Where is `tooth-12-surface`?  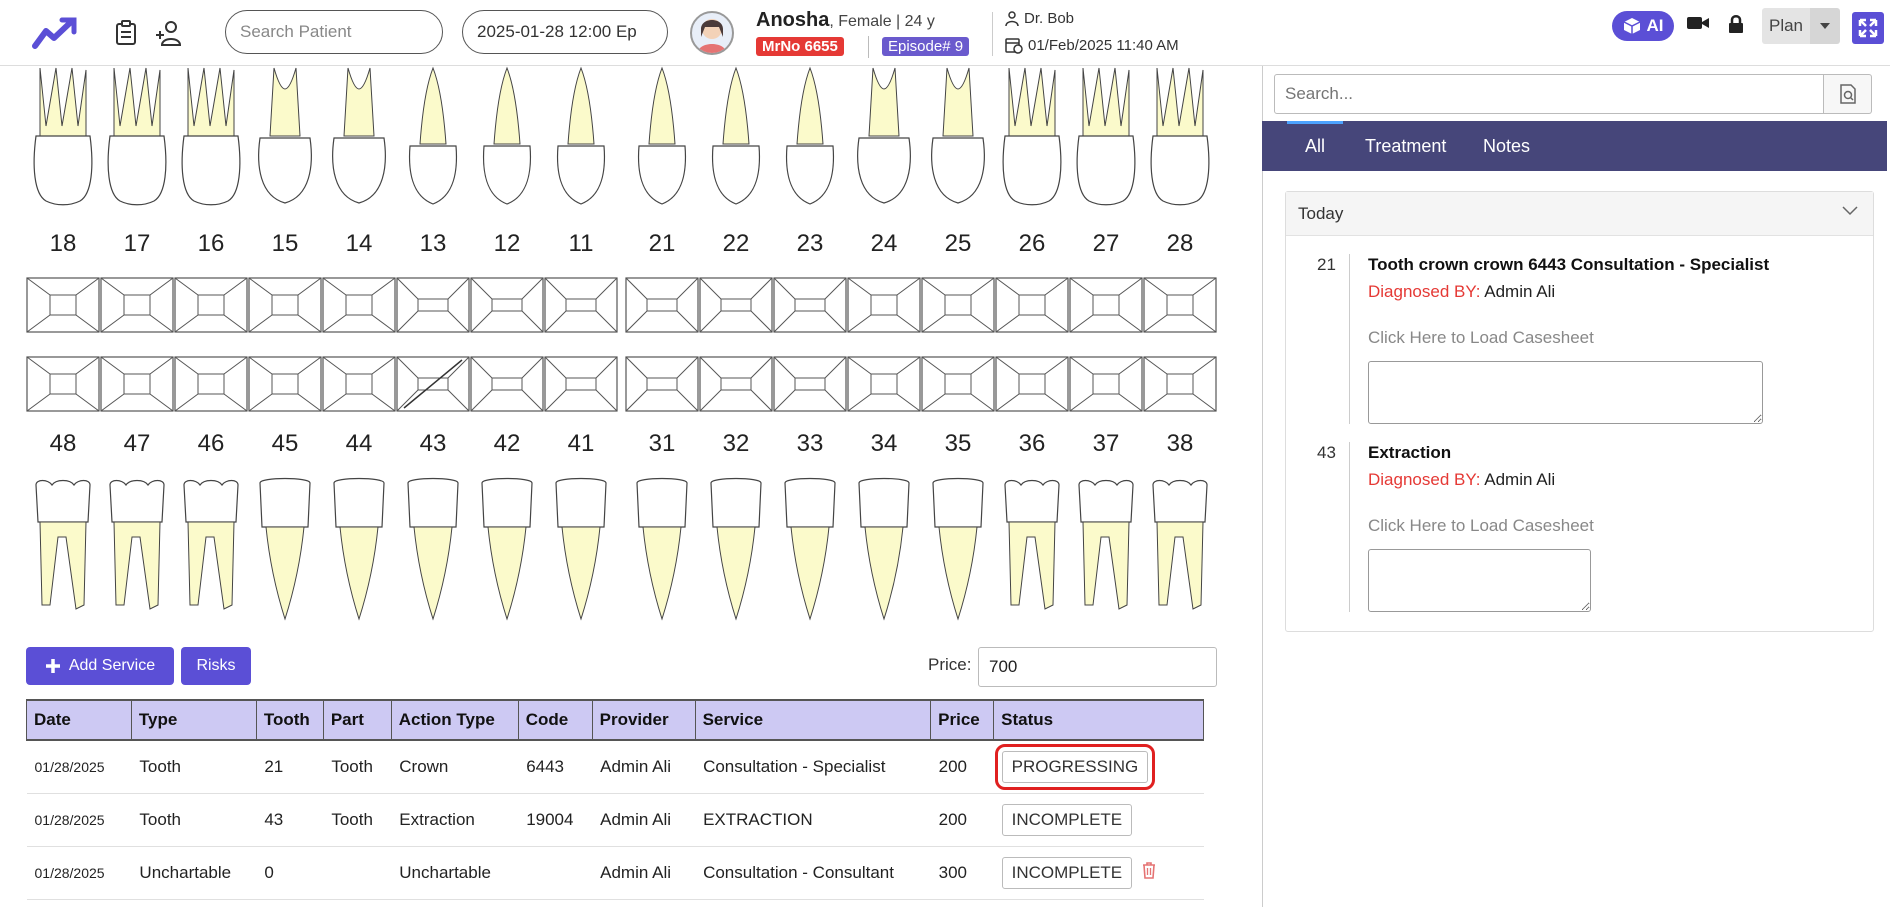
tooth-12-surface is located at coordinates (507, 305).